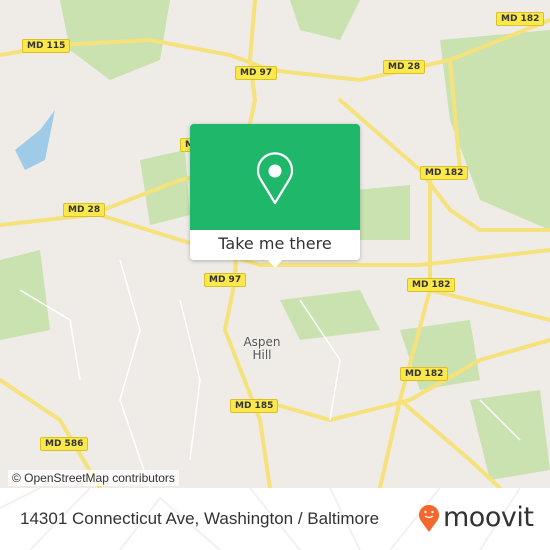 Image resolution: width=550 pixels, height=550 pixels. I want to click on place-label-aspen-hill: Aspen Hill, so click(262, 348).